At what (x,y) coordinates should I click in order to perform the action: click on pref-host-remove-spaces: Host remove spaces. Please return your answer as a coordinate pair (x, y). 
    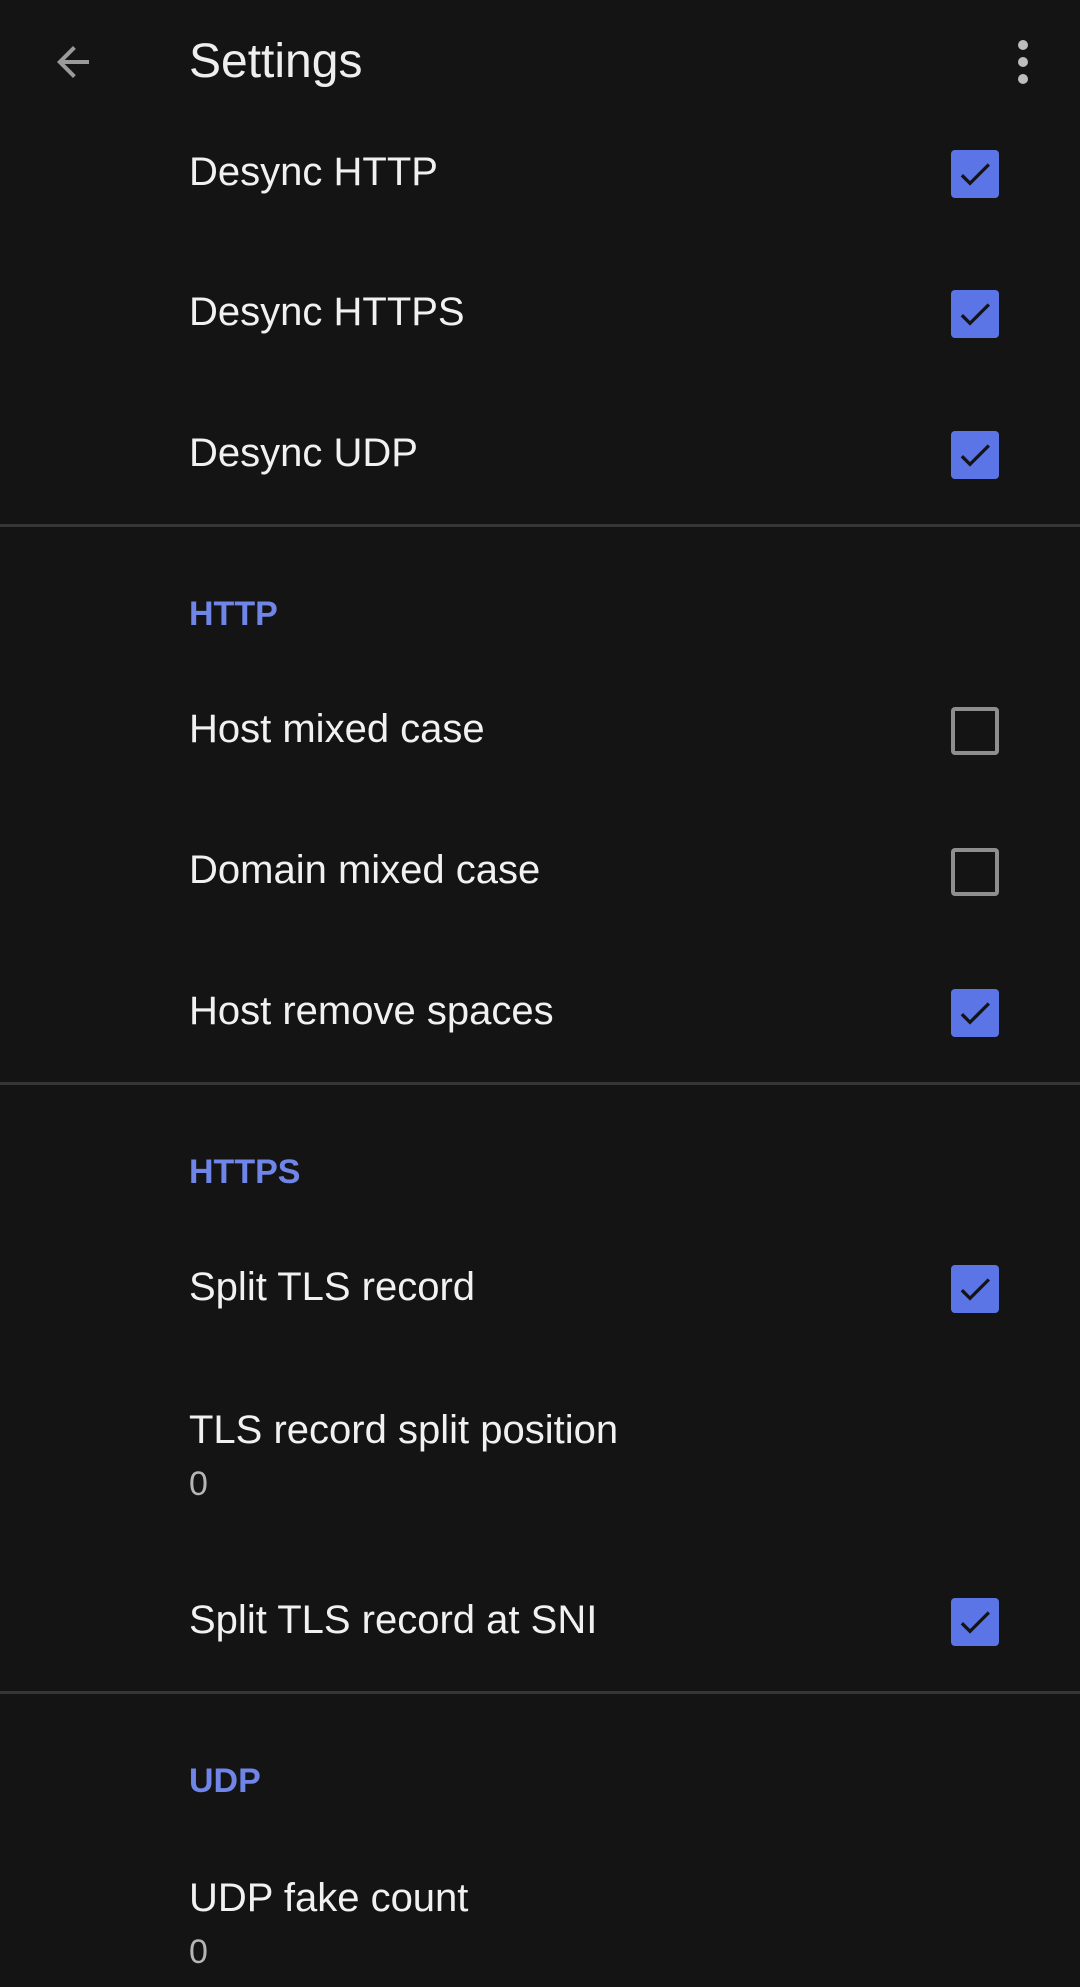
    Looking at the image, I should click on (540, 1012).